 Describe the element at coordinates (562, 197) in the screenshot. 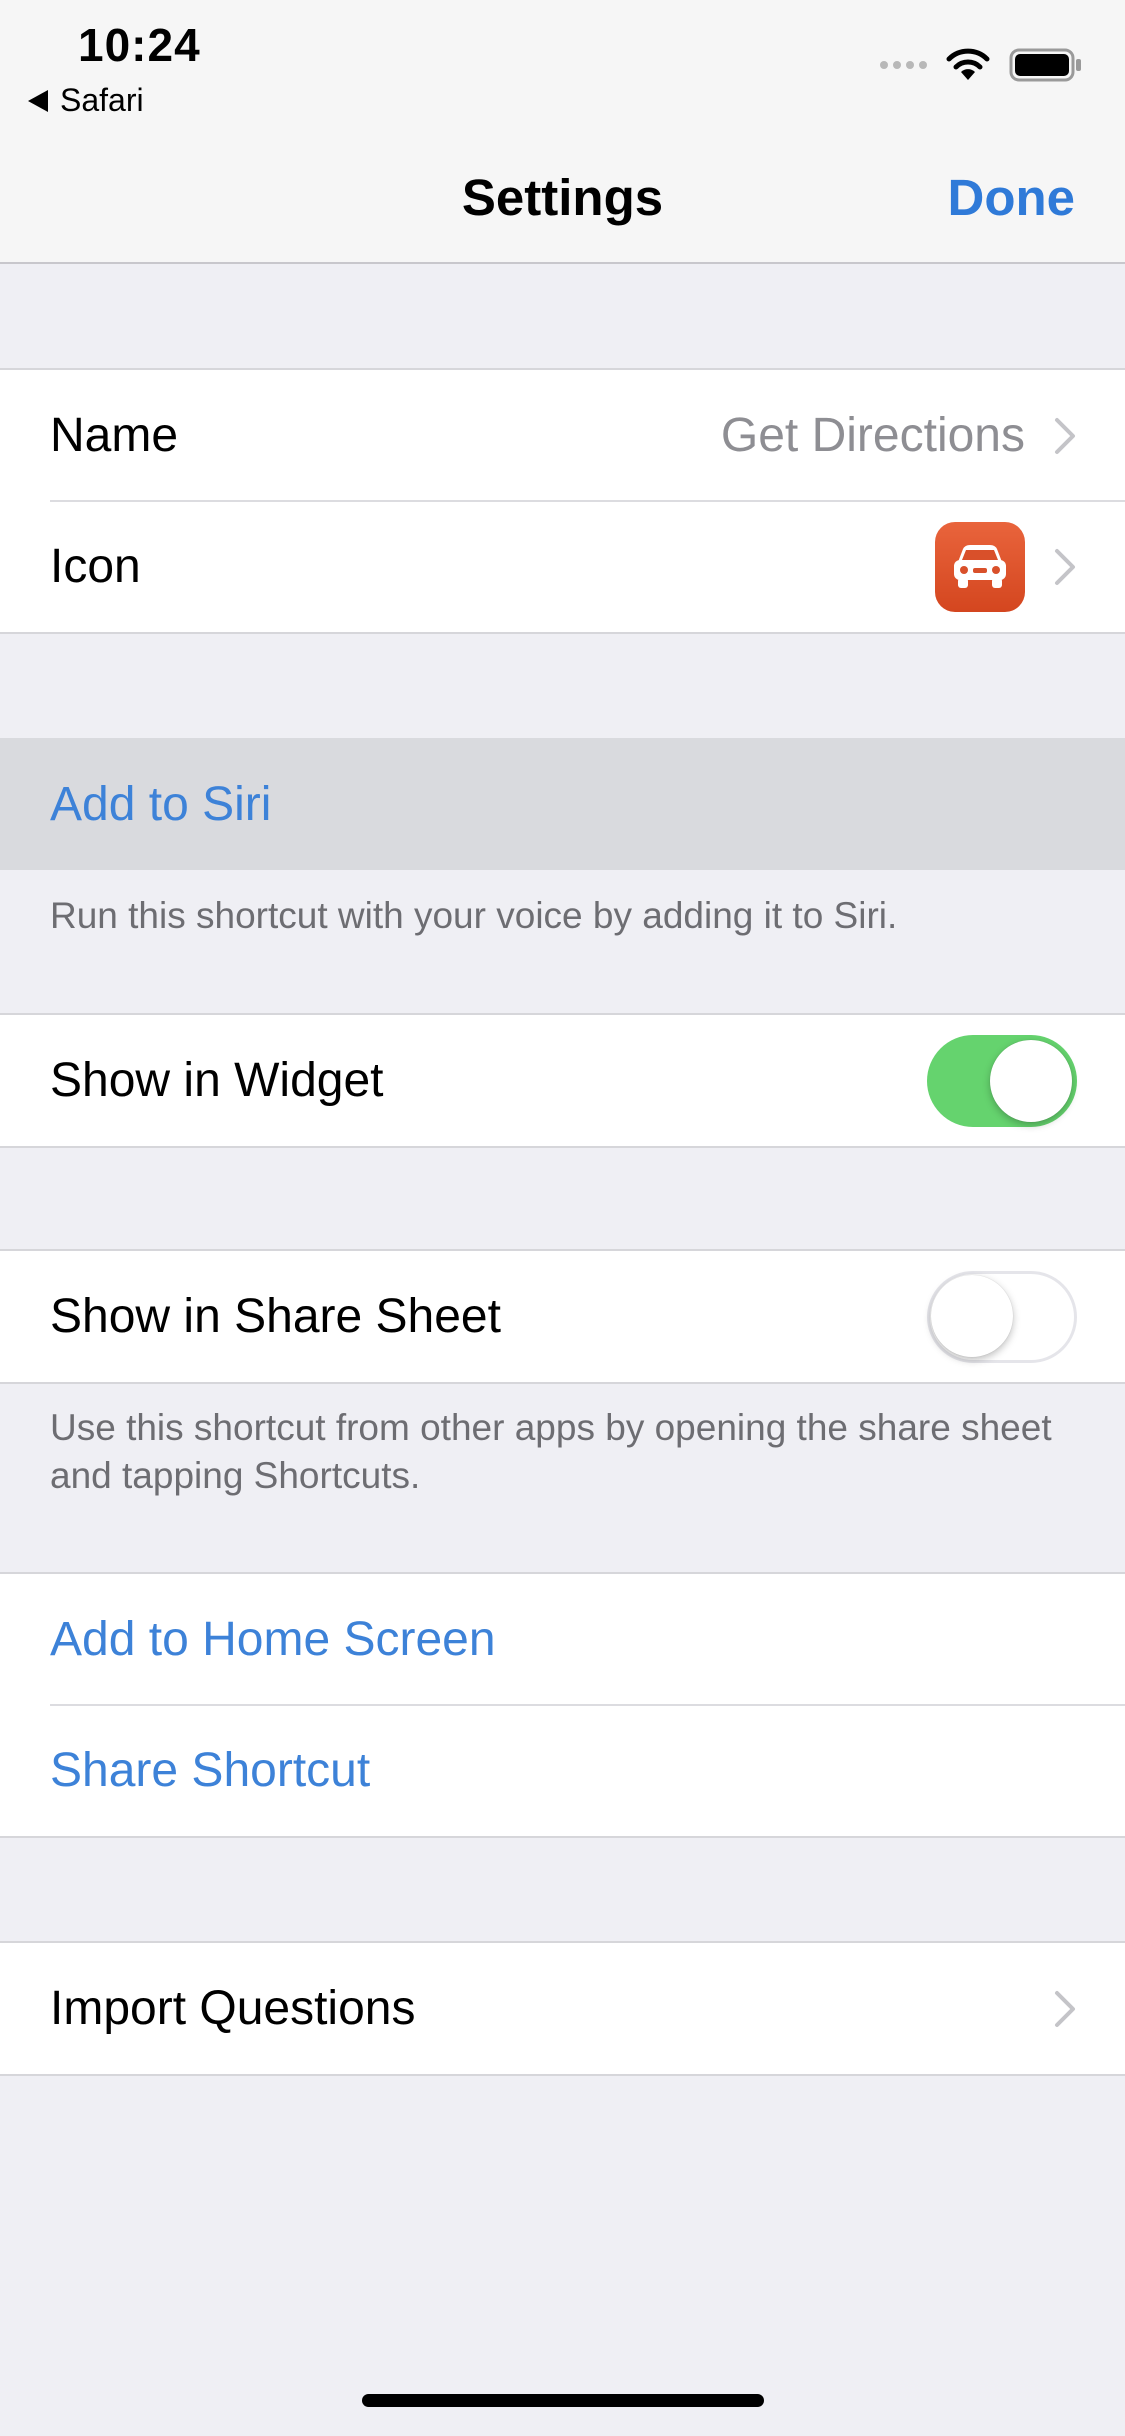

I see `navigation-bar: Settings Done` at that location.